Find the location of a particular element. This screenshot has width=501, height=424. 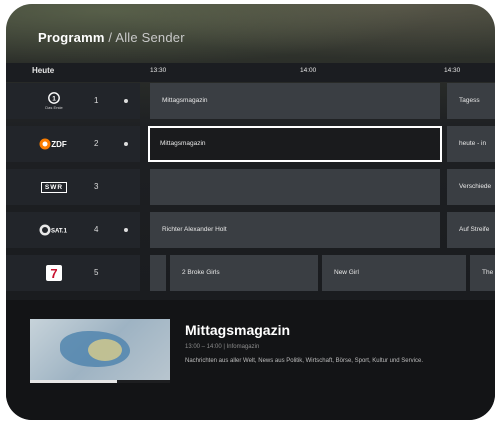

ard-icon: 1 is located at coordinates (54, 98).